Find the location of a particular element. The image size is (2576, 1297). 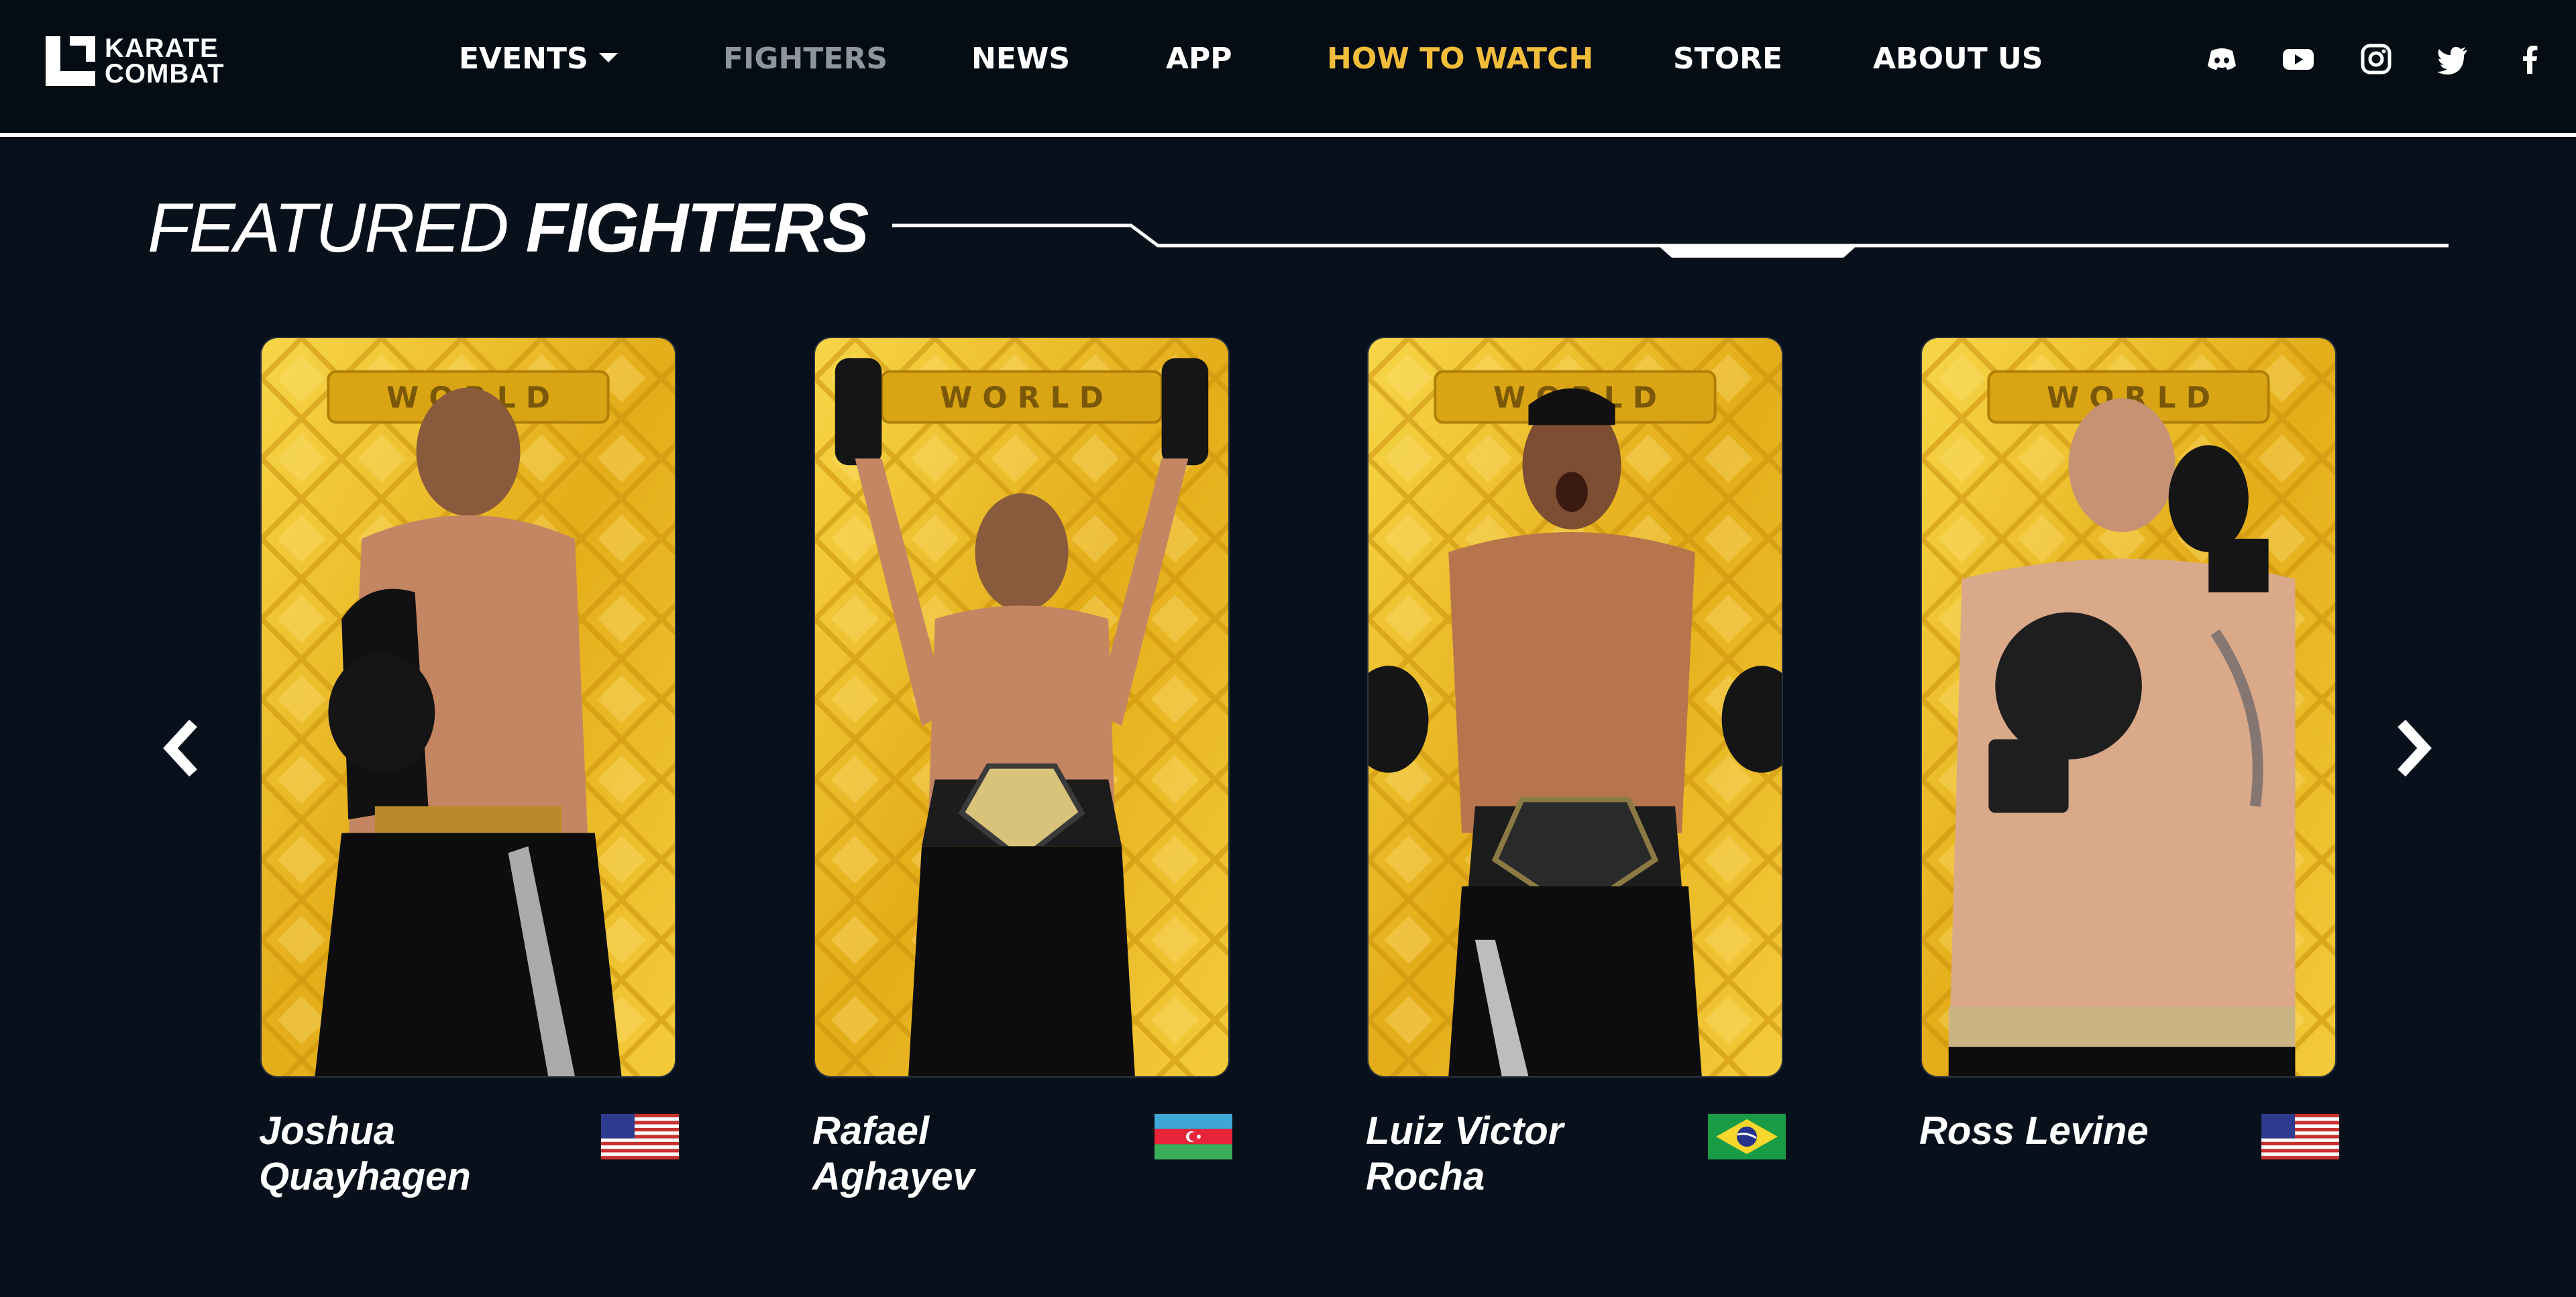

section-title: FEATURED FIGHTERS is located at coordinates (508, 228).